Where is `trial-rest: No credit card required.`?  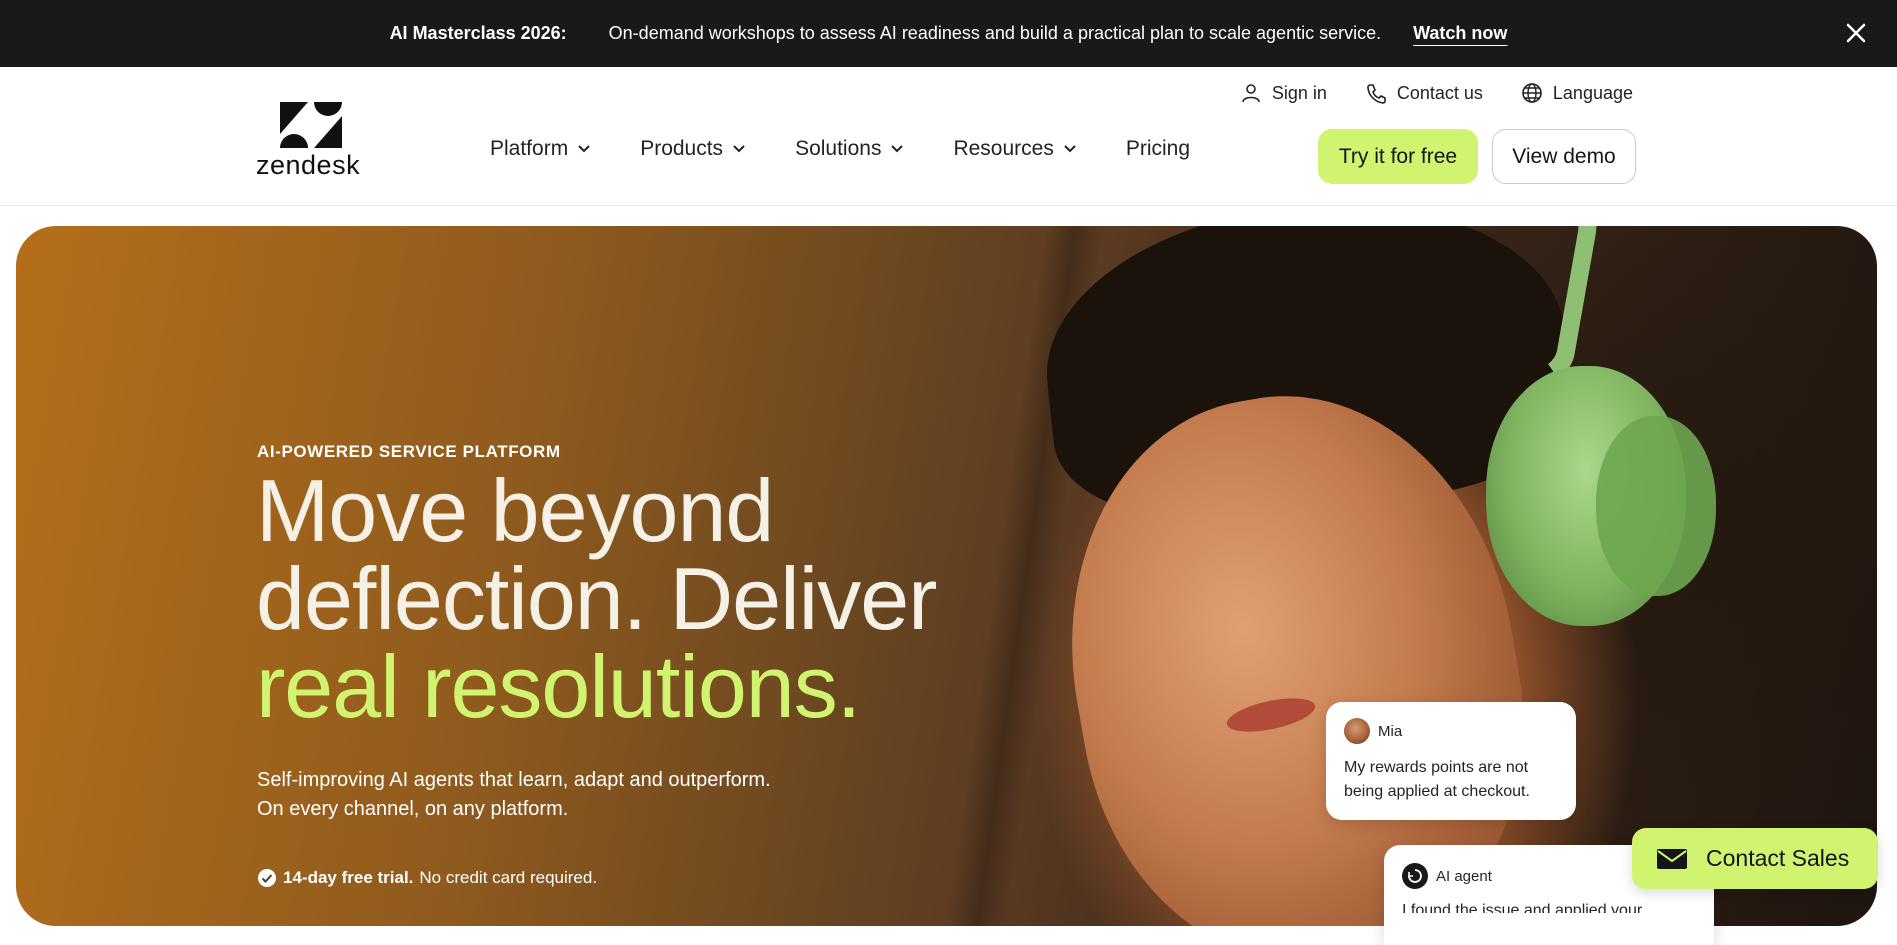 trial-rest: No credit card required. is located at coordinates (508, 877).